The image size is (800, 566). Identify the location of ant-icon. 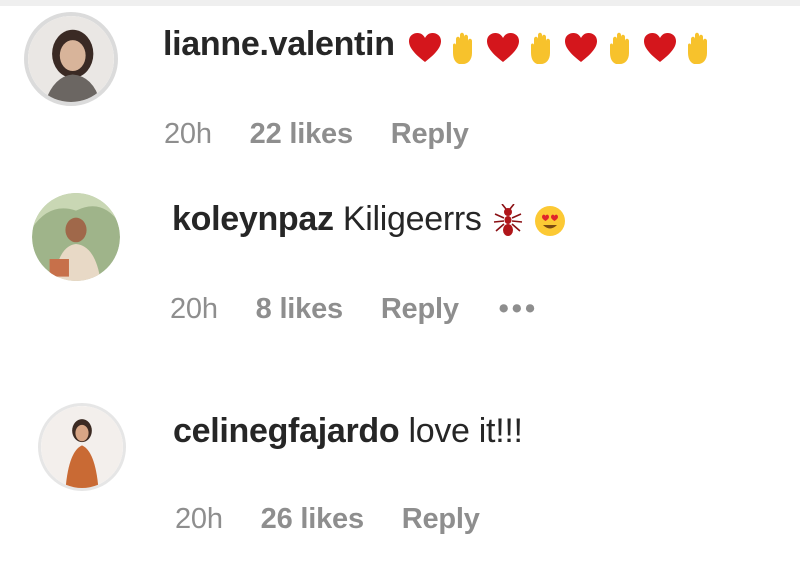
(507, 220).